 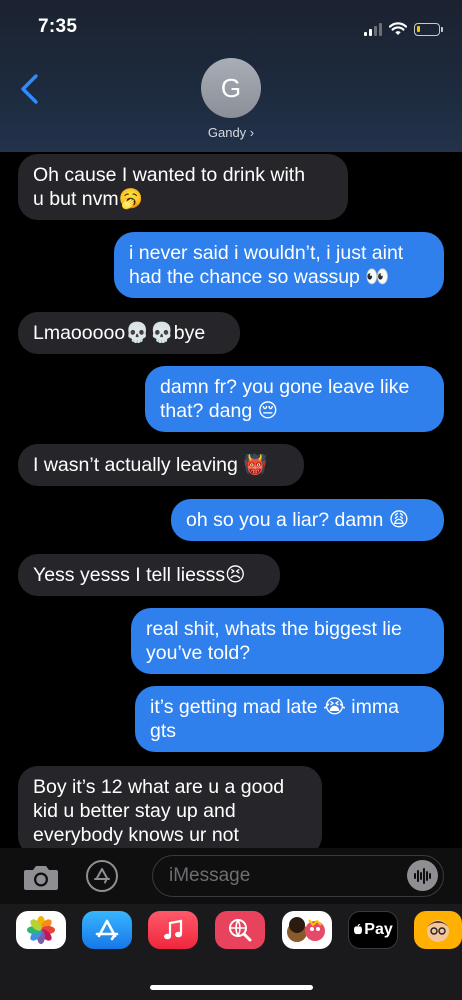 I want to click on message-text: kid u better stay up and, so click(x=134, y=811).